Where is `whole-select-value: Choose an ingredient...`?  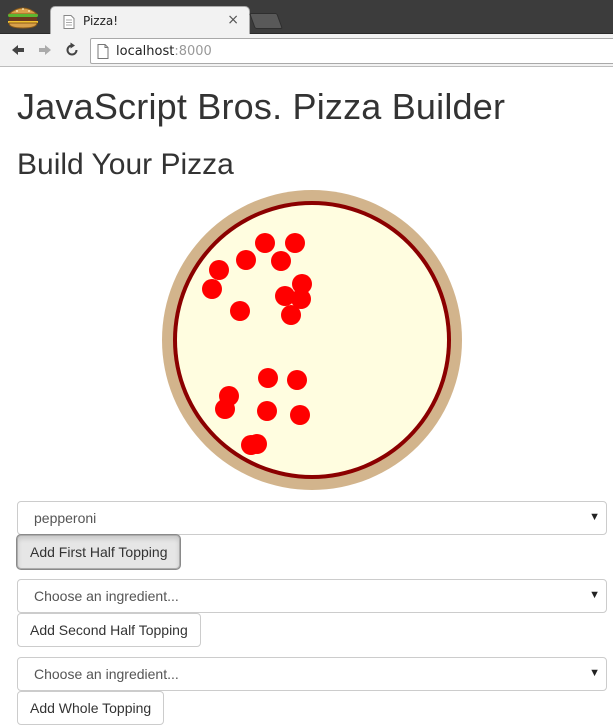
whole-select-value: Choose an ingredient... is located at coordinates (106, 674).